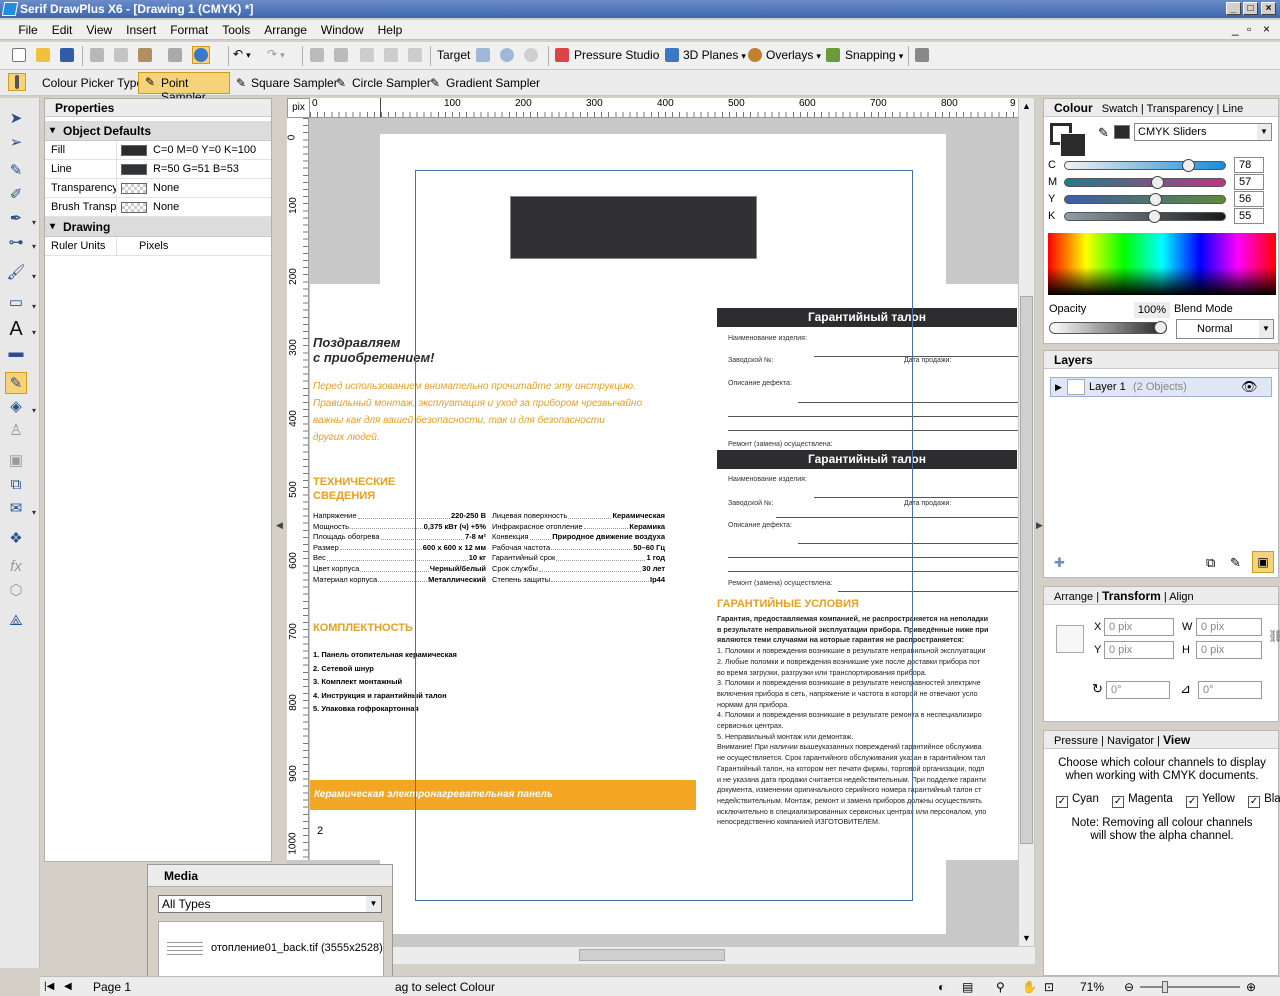 The image size is (1280, 996). Describe the element at coordinates (1233, 8) in the screenshot. I see `minimize-button: _` at that location.